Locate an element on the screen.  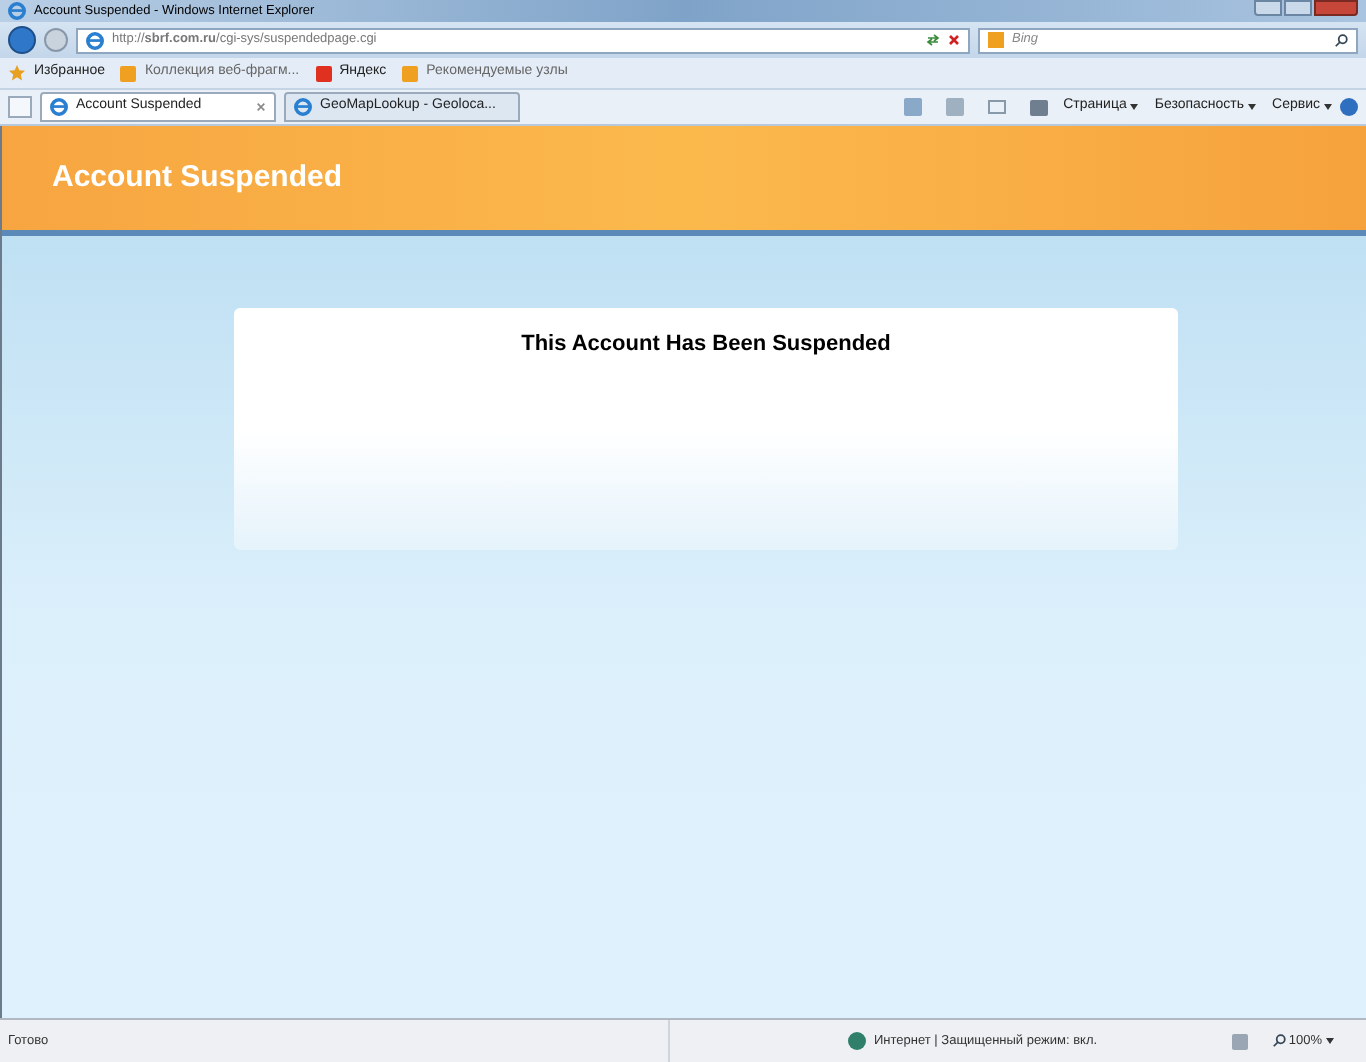
star-icon is located at coordinates (17, 73).